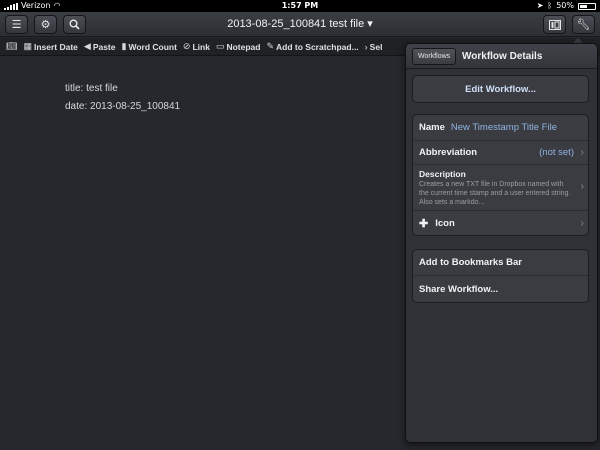 The width and height of the screenshot is (600, 450). I want to click on toolbar-item-select: › Sel, so click(374, 47).